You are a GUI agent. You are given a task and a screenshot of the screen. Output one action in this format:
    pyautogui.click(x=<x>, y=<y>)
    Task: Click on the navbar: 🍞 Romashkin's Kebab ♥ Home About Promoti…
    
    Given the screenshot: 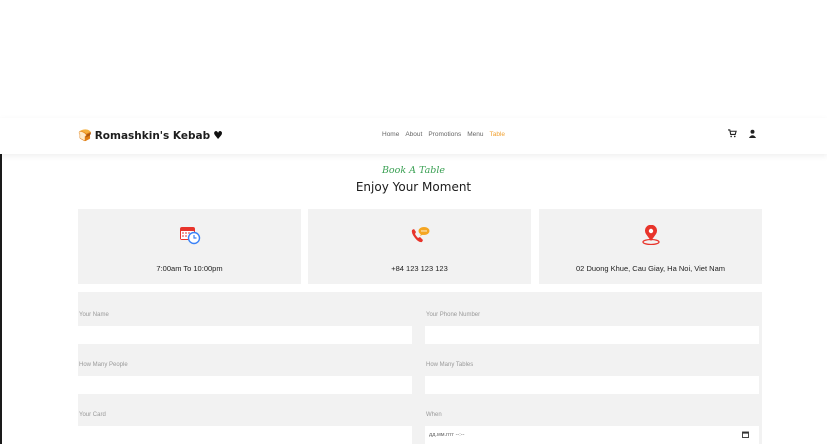 What is the action you would take?
    pyautogui.click(x=413, y=136)
    